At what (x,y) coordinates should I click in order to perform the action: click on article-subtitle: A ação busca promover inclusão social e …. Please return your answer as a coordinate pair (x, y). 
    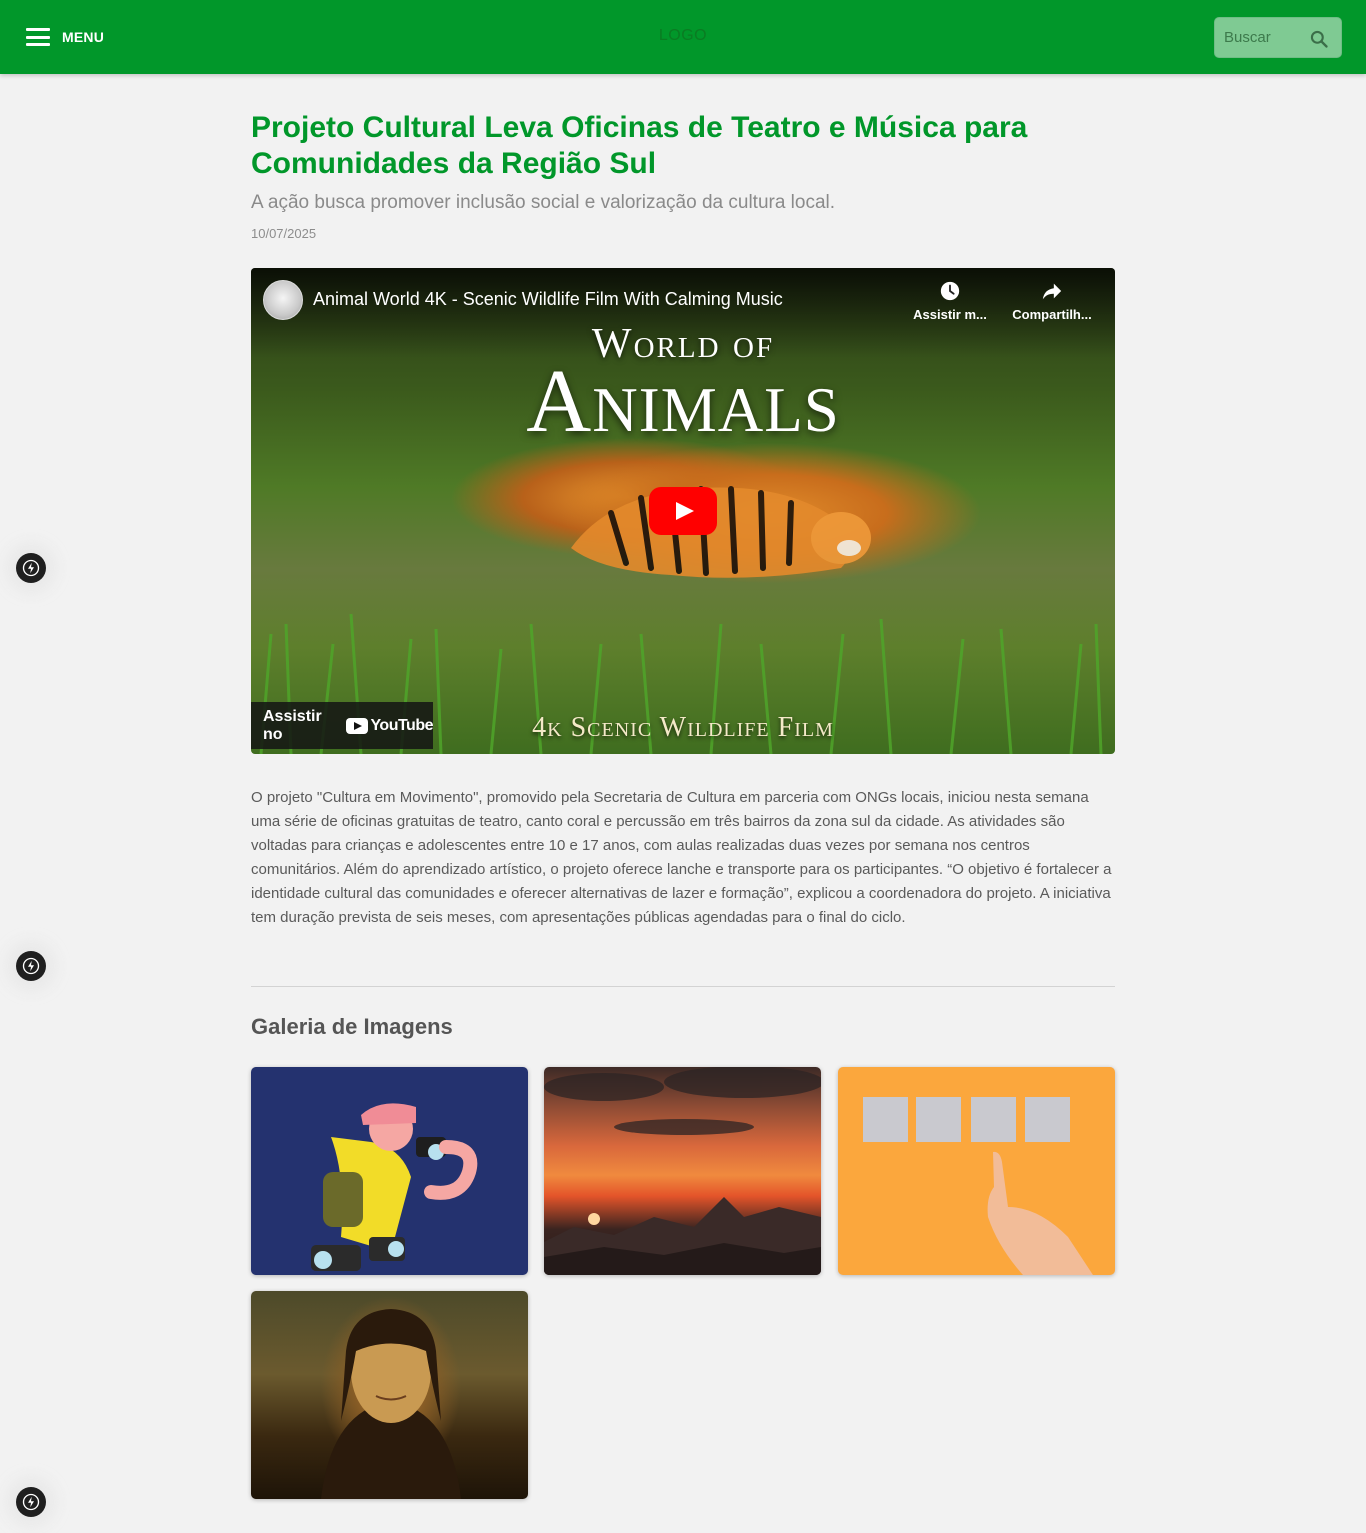
    Looking at the image, I should click on (543, 202).